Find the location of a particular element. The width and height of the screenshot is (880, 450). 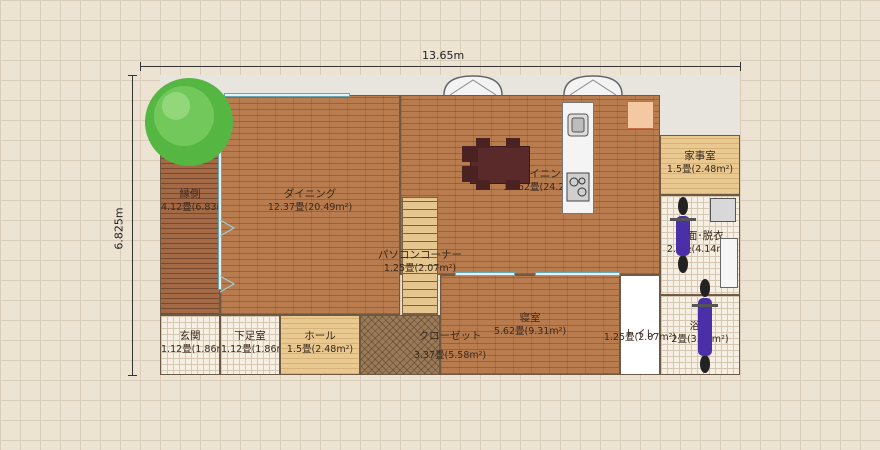

room-dining: ダイニング 12.37畳(20.49m²) is located at coordinates (310, 205).